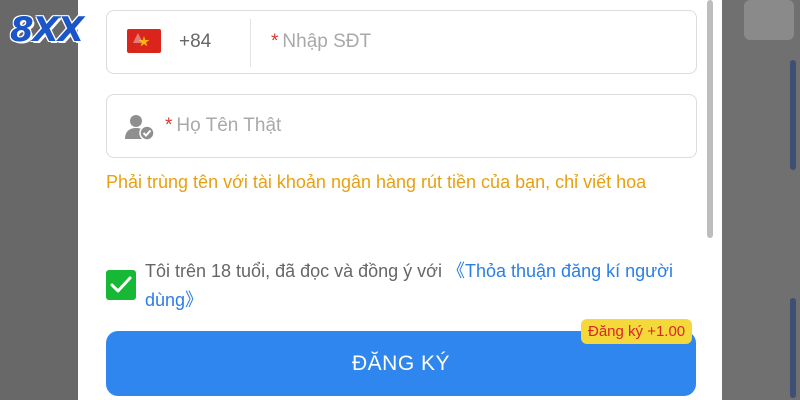  Describe the element at coordinates (637, 331) in the screenshot. I see `register-bonus-badge: Đăng ký +1.00` at that location.